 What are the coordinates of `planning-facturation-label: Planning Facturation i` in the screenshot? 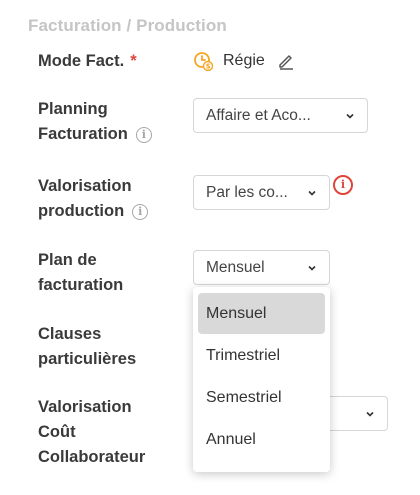 It's located at (95, 122).